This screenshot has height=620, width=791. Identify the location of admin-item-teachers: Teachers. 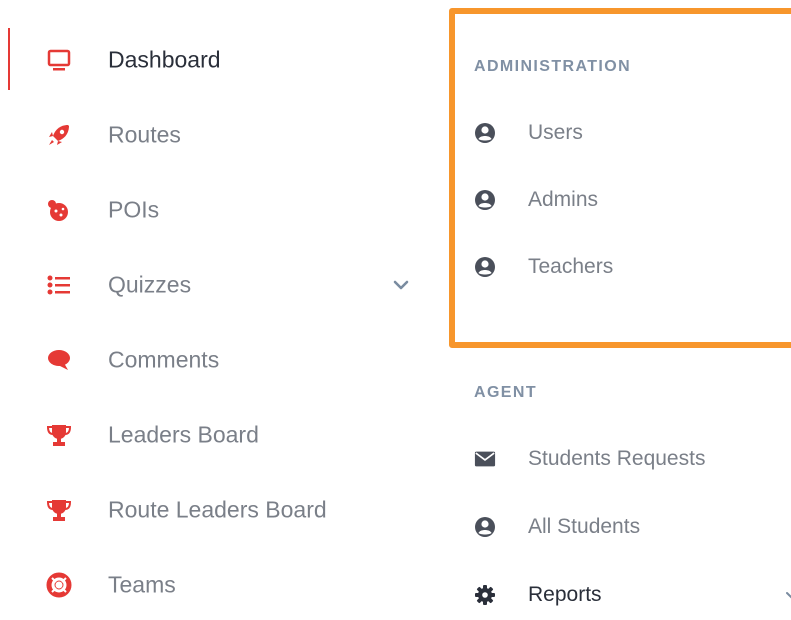
(625, 267).